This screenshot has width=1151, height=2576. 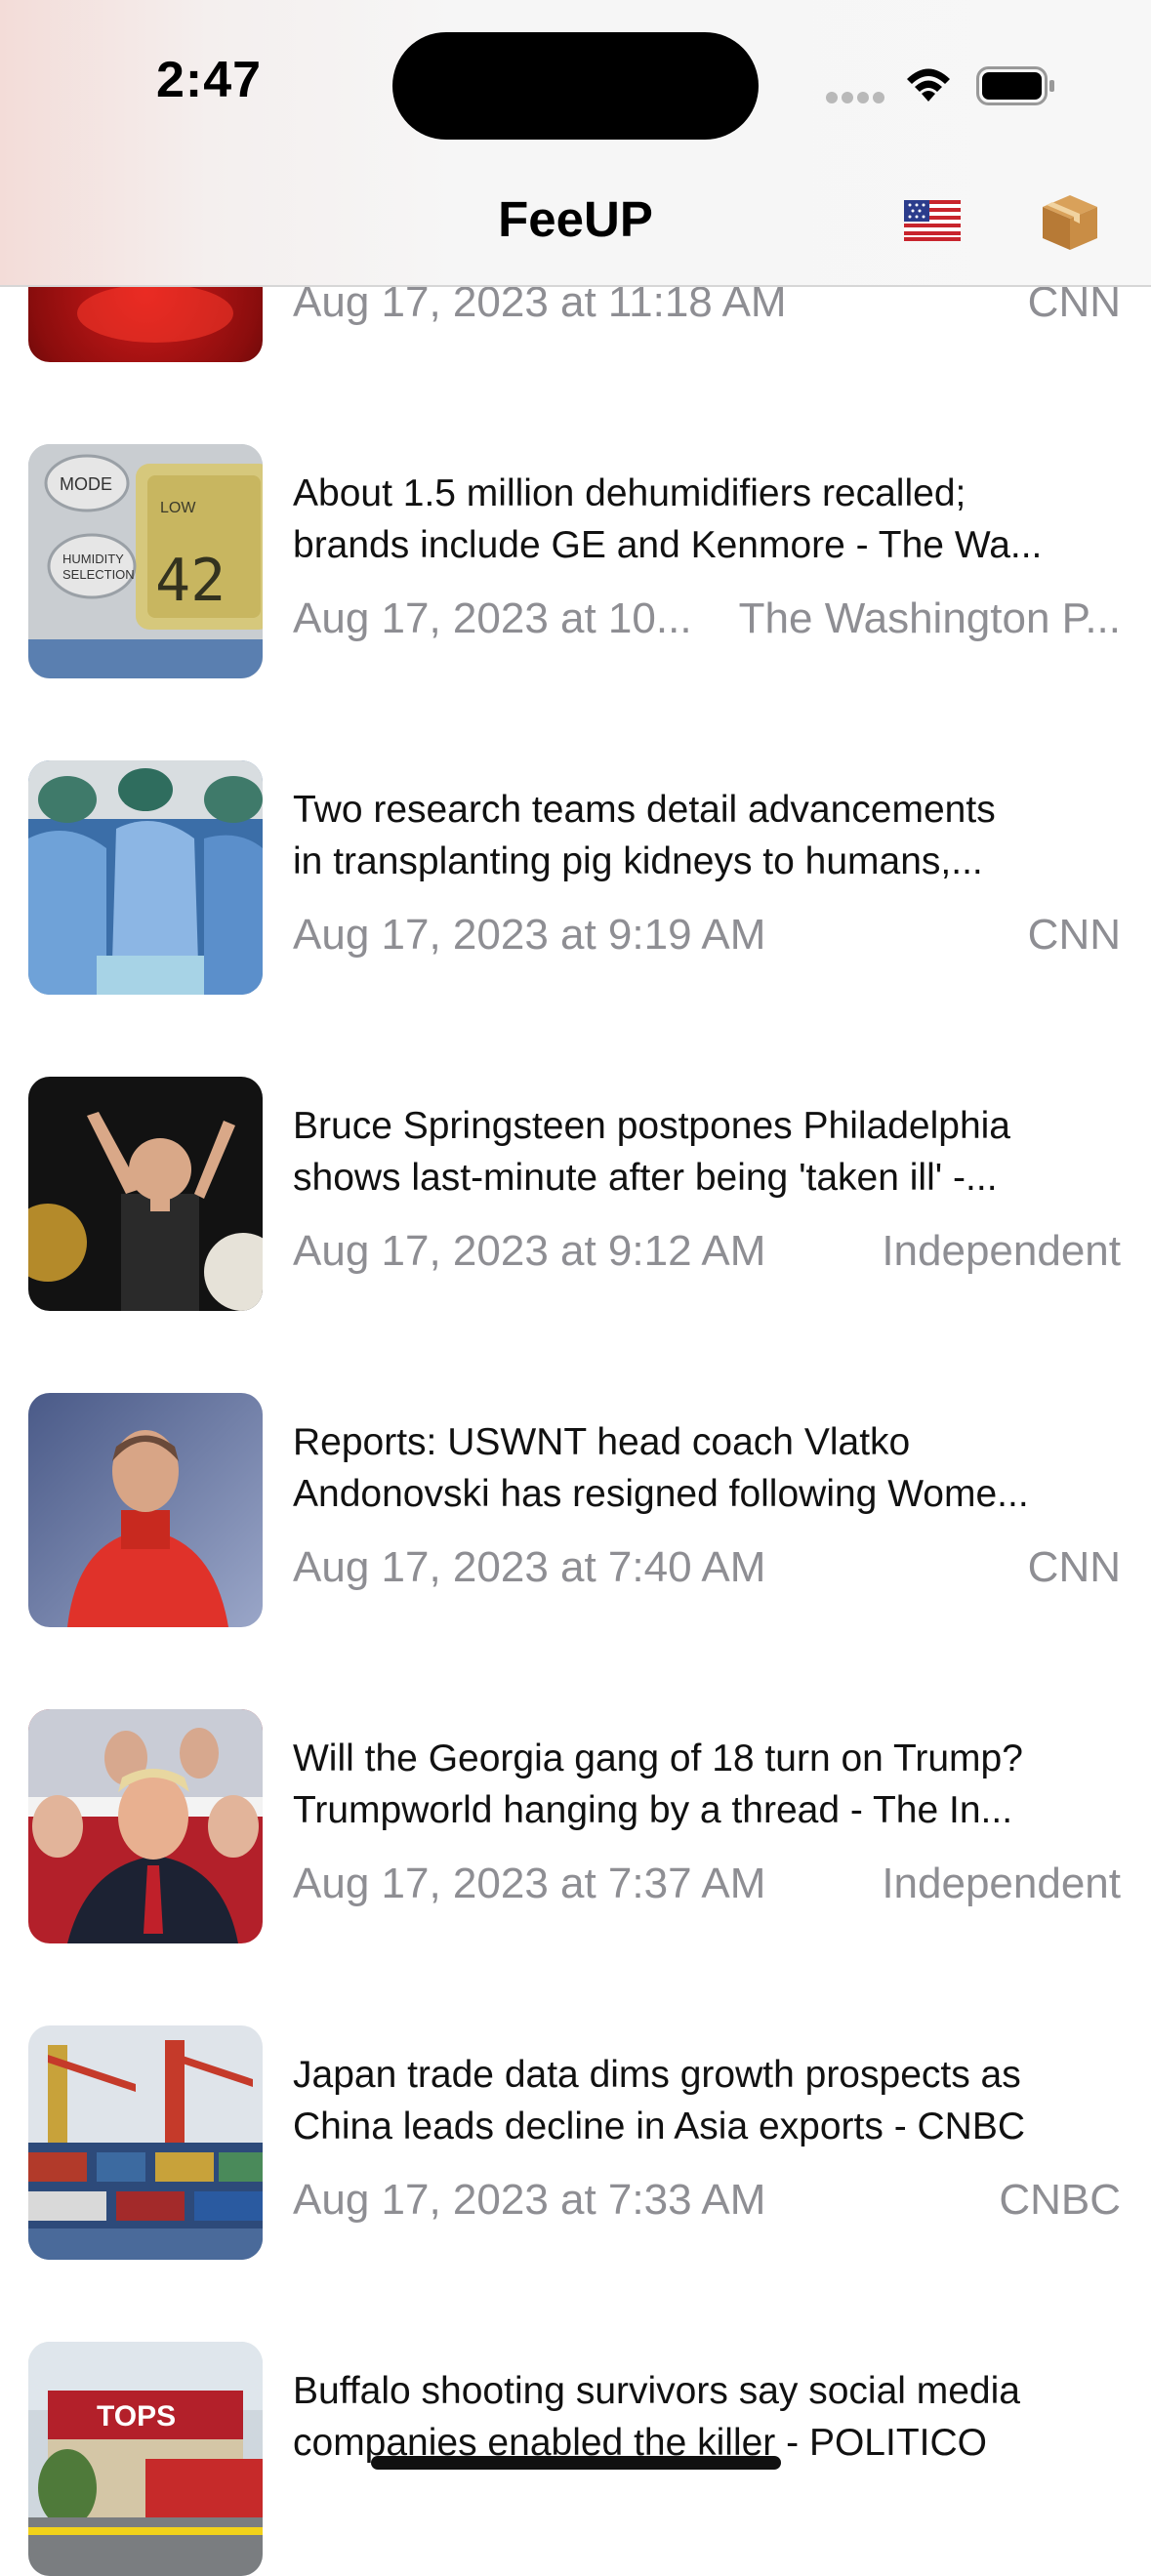 What do you see at coordinates (178, 508) in the screenshot?
I see `svg-text: LOW` at bounding box center [178, 508].